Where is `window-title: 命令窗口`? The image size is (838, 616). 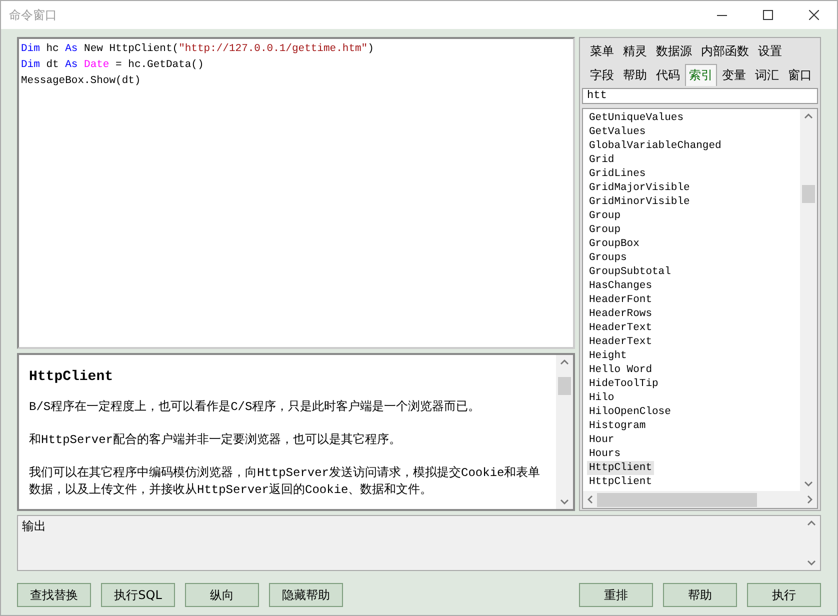
window-title: 命令窗口 is located at coordinates (33, 15).